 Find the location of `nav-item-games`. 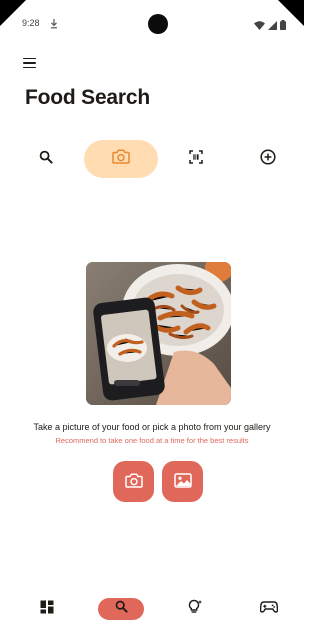

nav-item-games is located at coordinates (269, 609).